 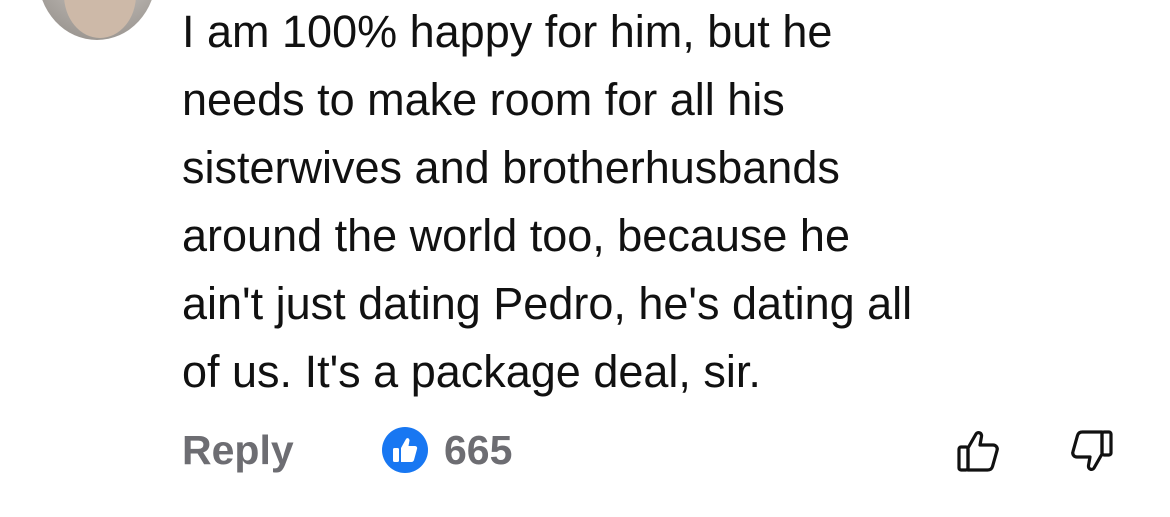 What do you see at coordinates (657, 450) in the screenshot?
I see `comment-actions: Reply 665` at bounding box center [657, 450].